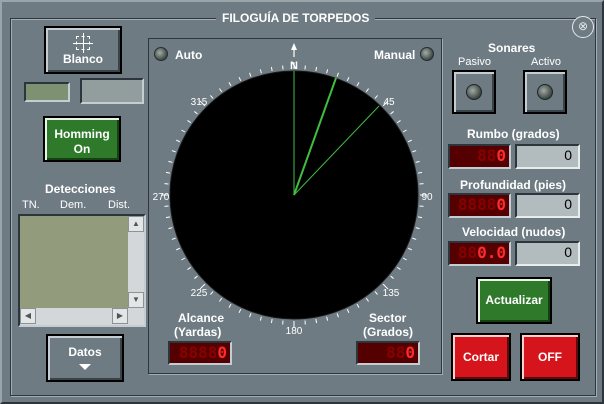 This screenshot has height=404, width=604. Describe the element at coordinates (467, 252) in the screenshot. I see `velocidad-dim: 88` at that location.